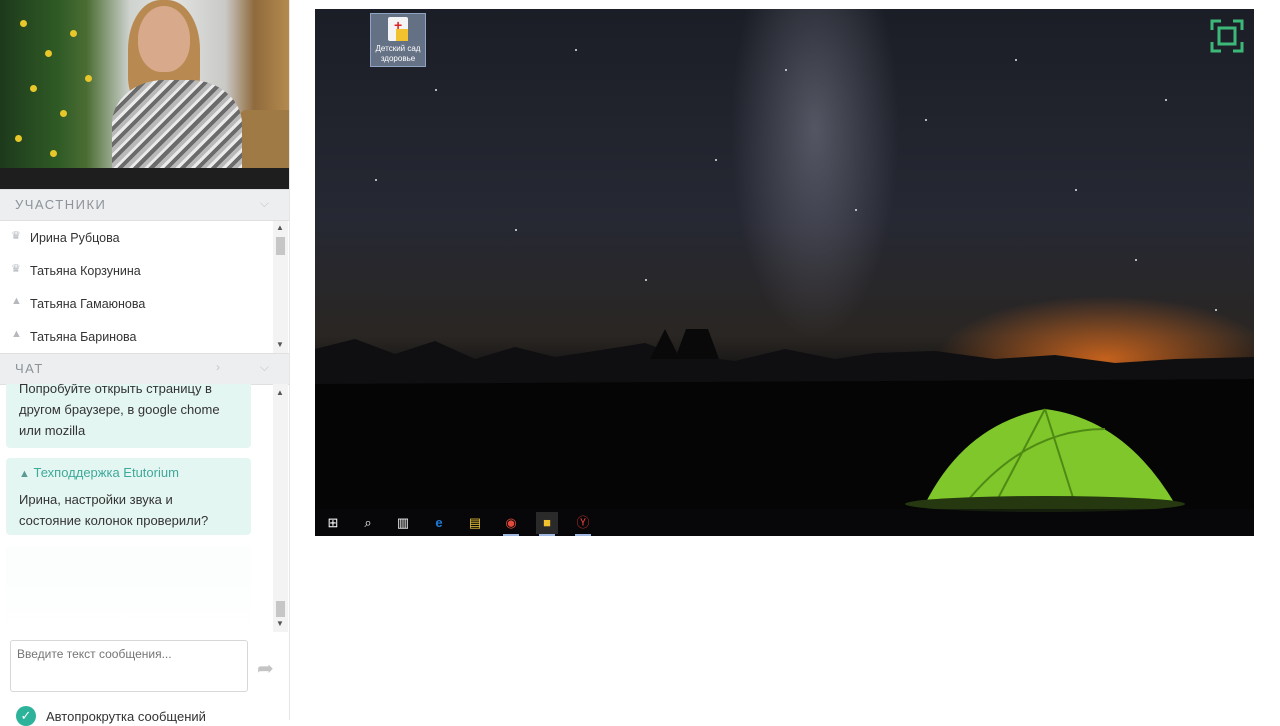 The image size is (1280, 726). I want to click on desktop-shortcut-label: Детский сад здоровье, so click(398, 53).